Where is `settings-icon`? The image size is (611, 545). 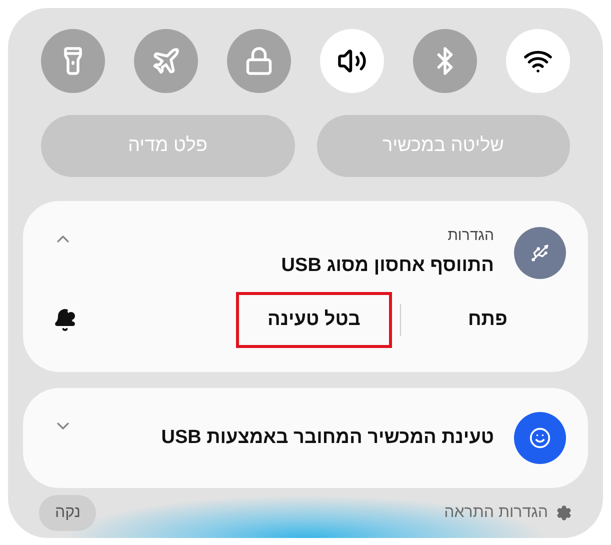
settings-icon is located at coordinates (564, 513).